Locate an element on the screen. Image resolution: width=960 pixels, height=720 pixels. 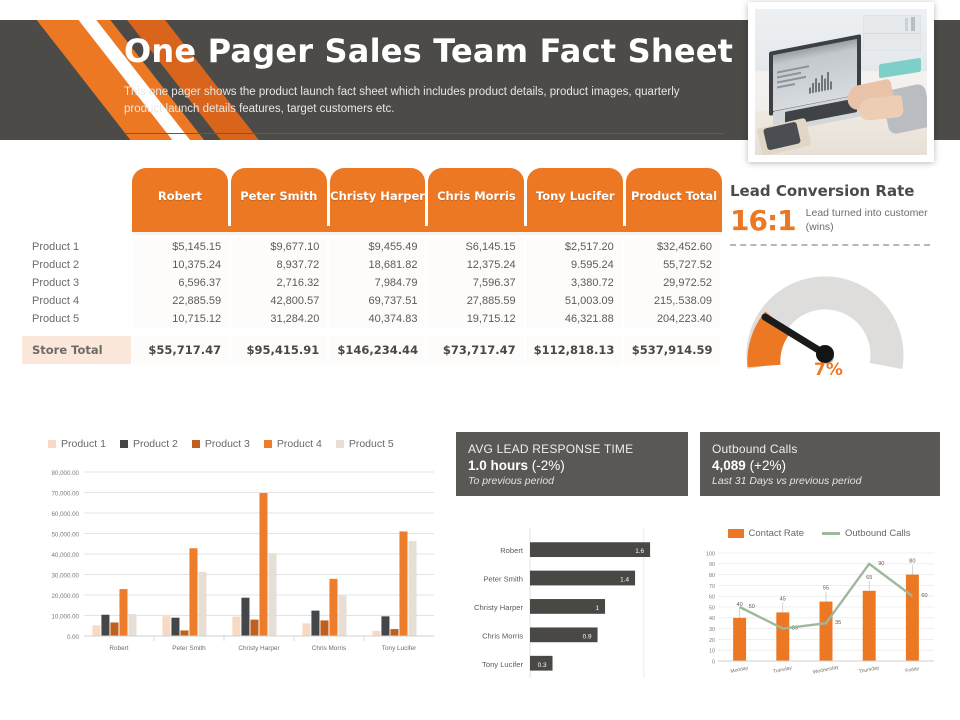
header-photo is located at coordinates (841, 82).